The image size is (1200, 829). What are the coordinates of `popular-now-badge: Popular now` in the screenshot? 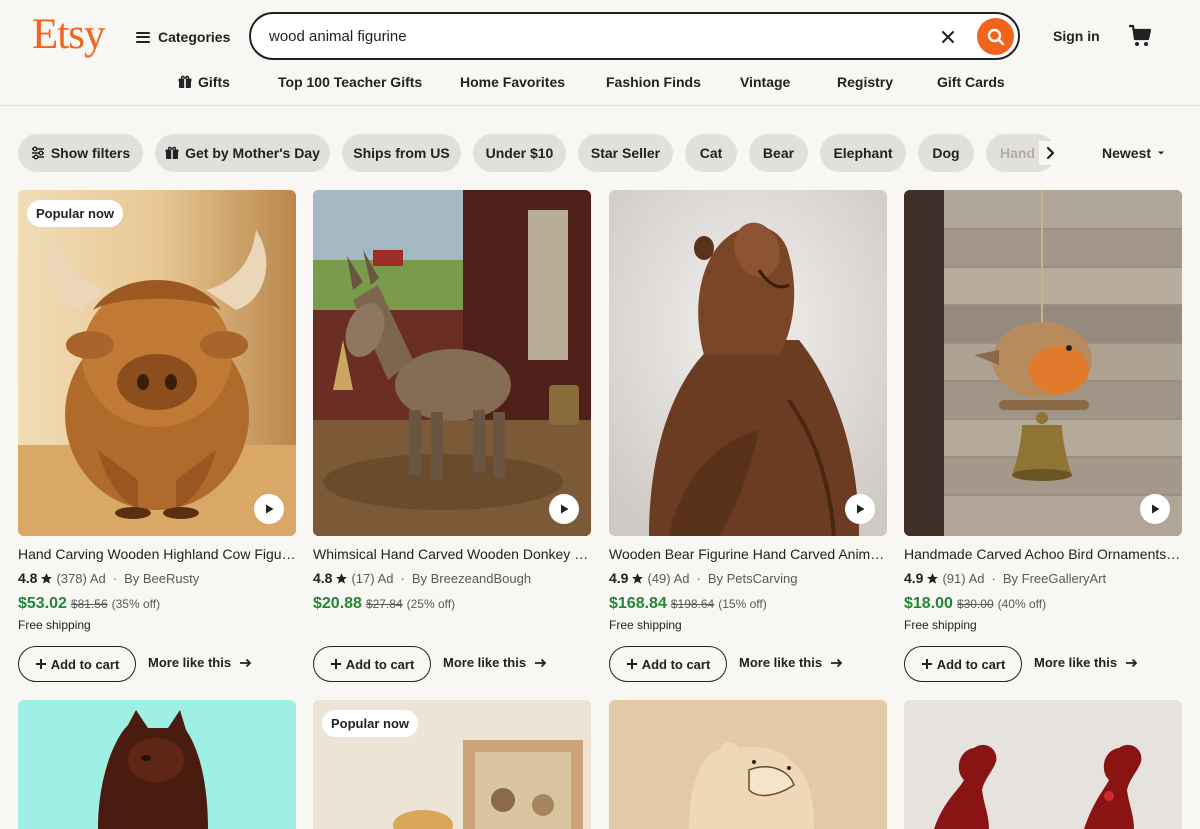 It's located at (75, 213).